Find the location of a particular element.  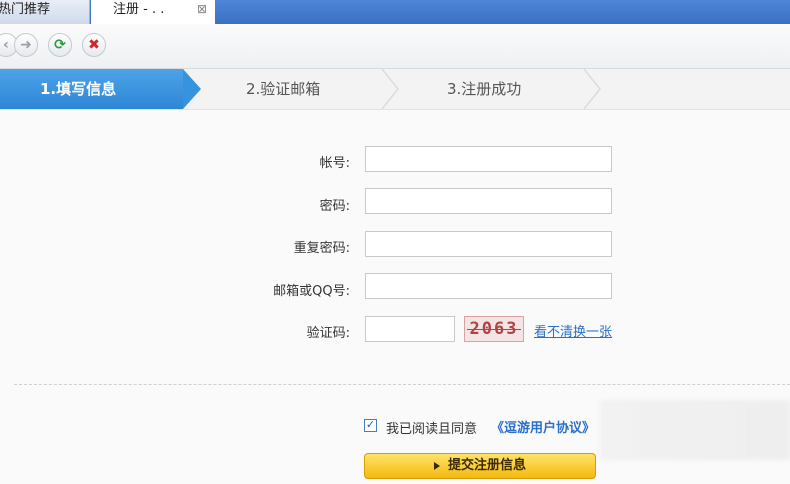

tab-label: 热门推荐 is located at coordinates (25, 9).